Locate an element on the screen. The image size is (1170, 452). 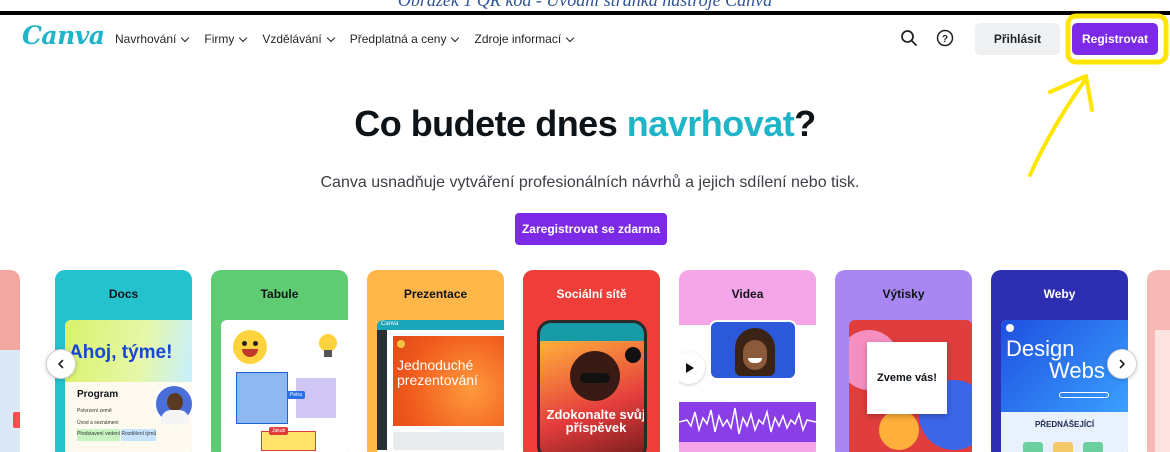
card-title: Prezentace is located at coordinates (435, 294).